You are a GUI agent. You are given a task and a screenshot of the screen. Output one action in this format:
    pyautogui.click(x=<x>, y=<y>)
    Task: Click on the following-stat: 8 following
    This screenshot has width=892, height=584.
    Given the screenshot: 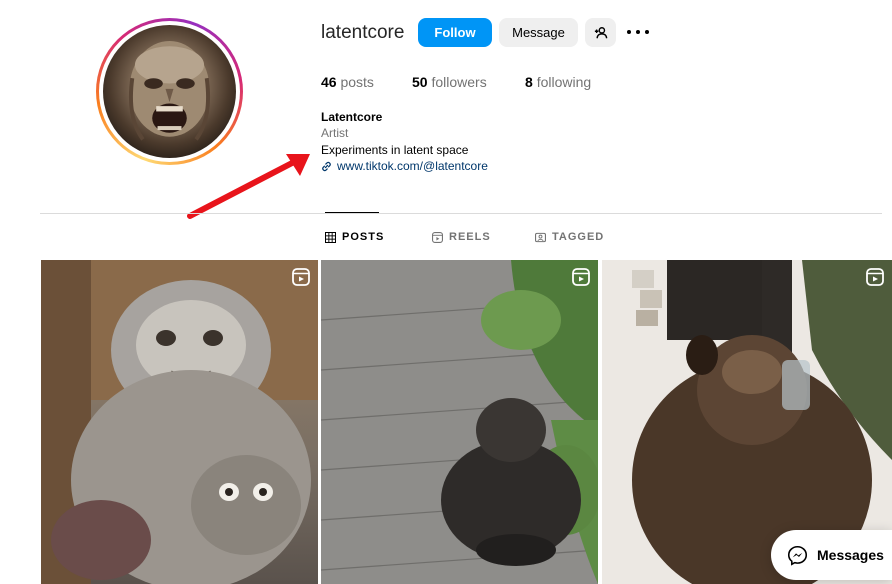 What is the action you would take?
    pyautogui.click(x=558, y=82)
    